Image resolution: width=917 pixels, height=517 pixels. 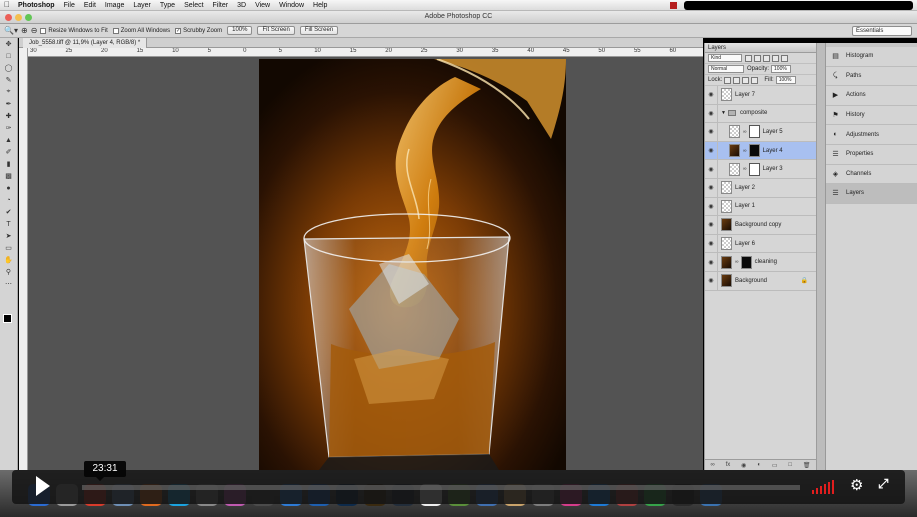 I want to click on pixel-filter-icon, so click(x=748, y=58).